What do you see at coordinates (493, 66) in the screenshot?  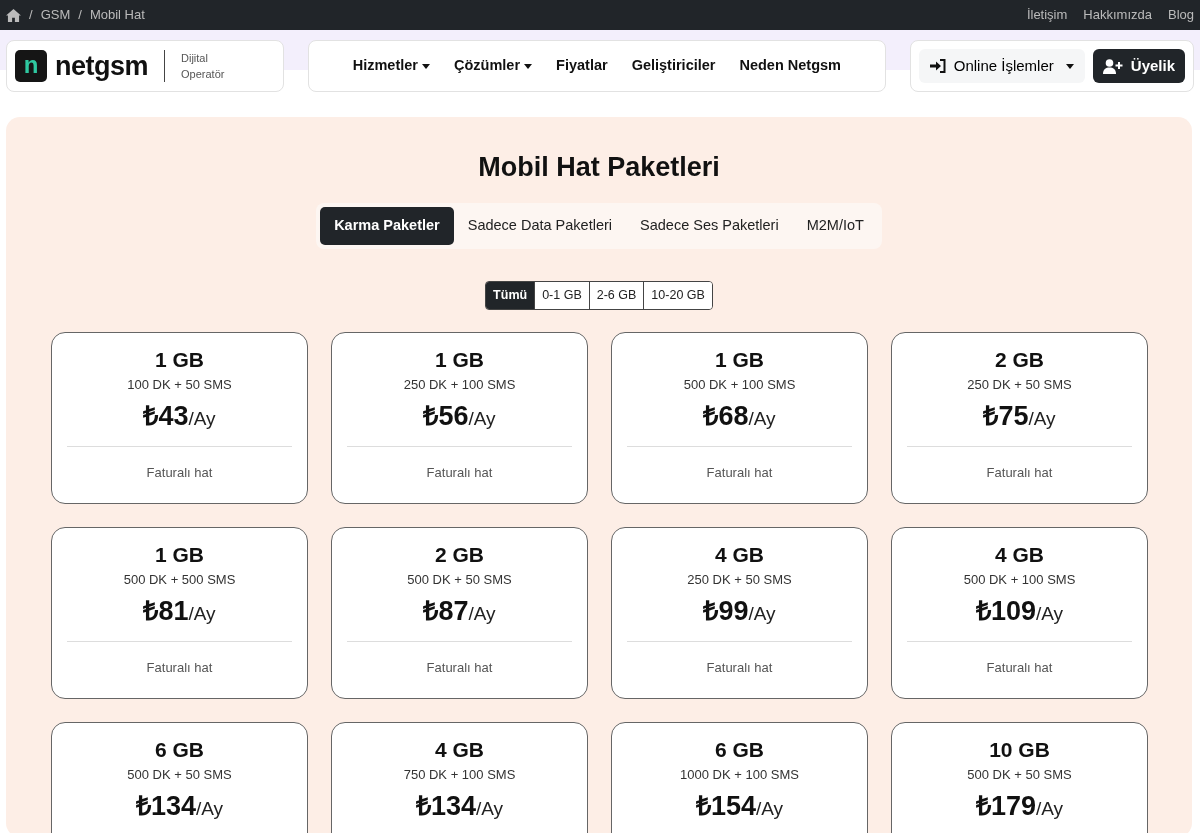 I see `nav-link: Çözümler` at bounding box center [493, 66].